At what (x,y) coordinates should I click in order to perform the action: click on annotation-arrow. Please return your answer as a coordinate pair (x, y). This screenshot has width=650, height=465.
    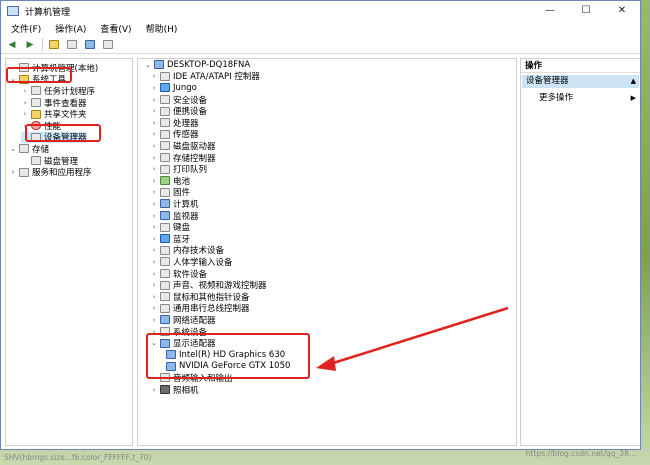
    Looking at the image, I should click on (412, 338).